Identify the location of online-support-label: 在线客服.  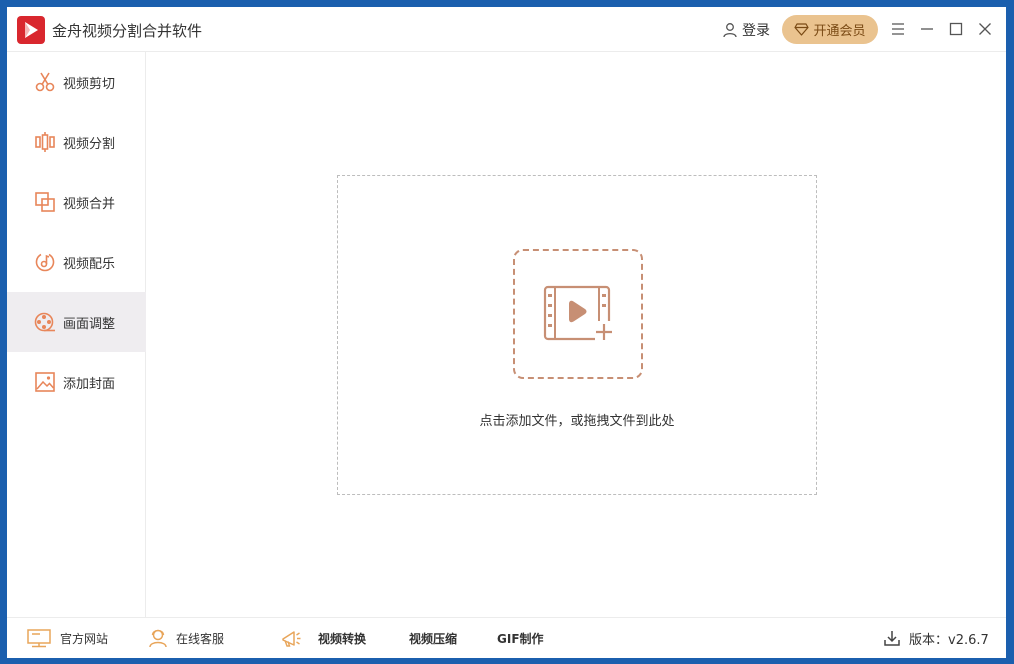
(200, 638).